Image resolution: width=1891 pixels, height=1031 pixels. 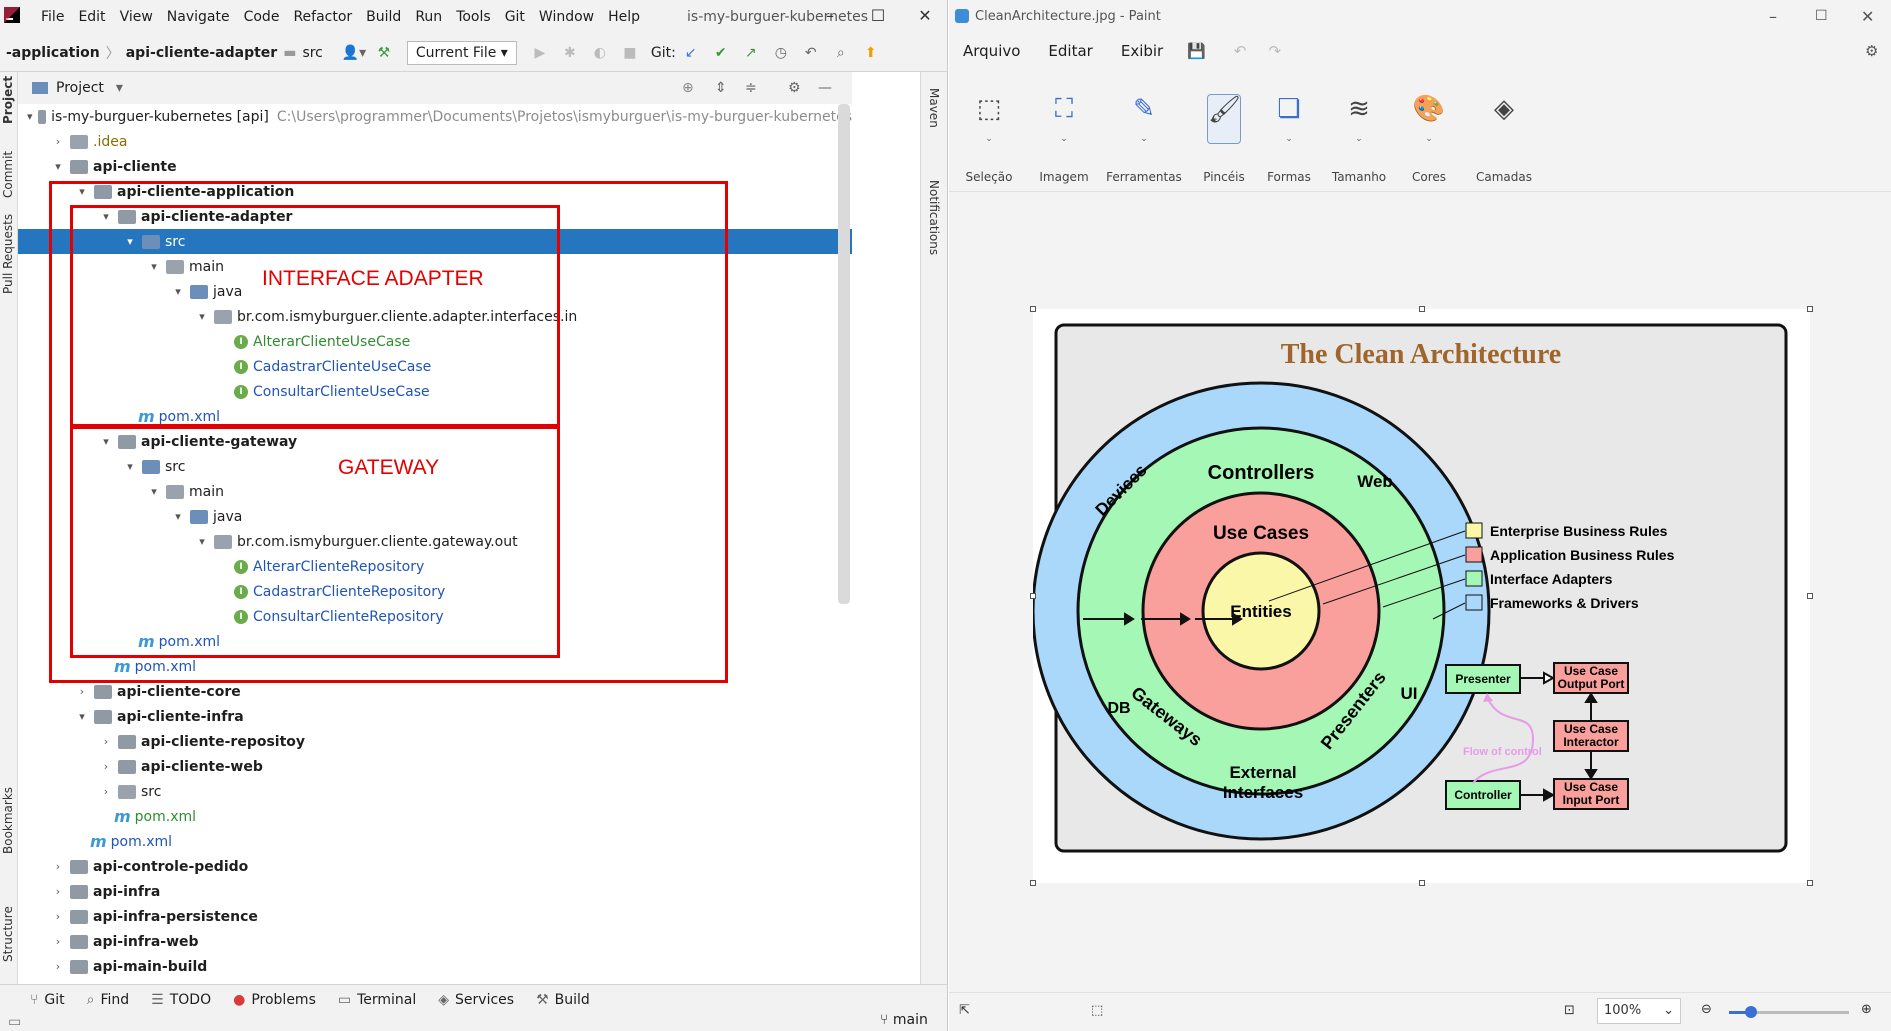 What do you see at coordinates (8, 100) in the screenshot?
I see `tab-project: Project` at bounding box center [8, 100].